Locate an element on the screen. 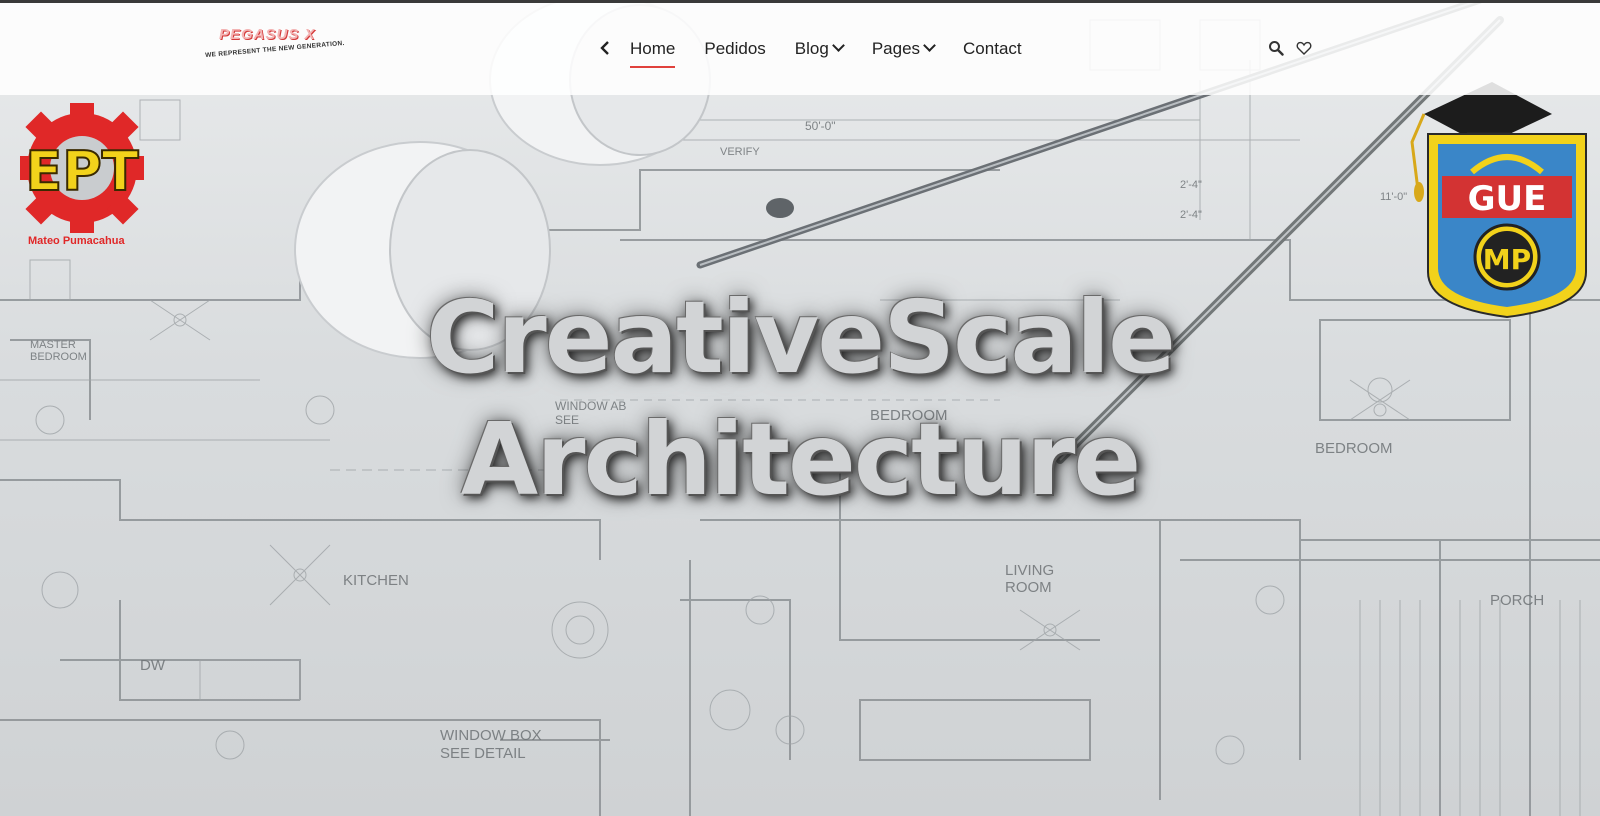 The image size is (1600, 816). chevron-left-icon is located at coordinates (605, 49).